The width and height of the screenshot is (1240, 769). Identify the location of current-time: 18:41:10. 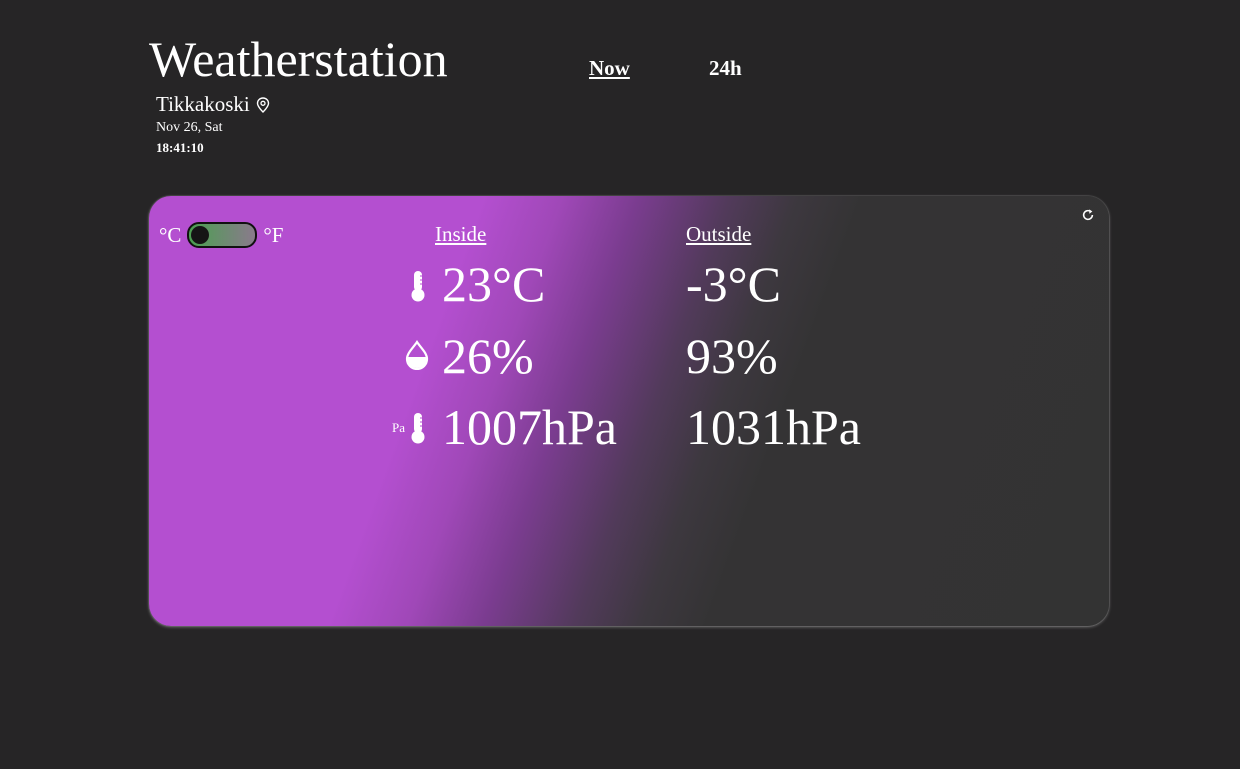
(180, 147).